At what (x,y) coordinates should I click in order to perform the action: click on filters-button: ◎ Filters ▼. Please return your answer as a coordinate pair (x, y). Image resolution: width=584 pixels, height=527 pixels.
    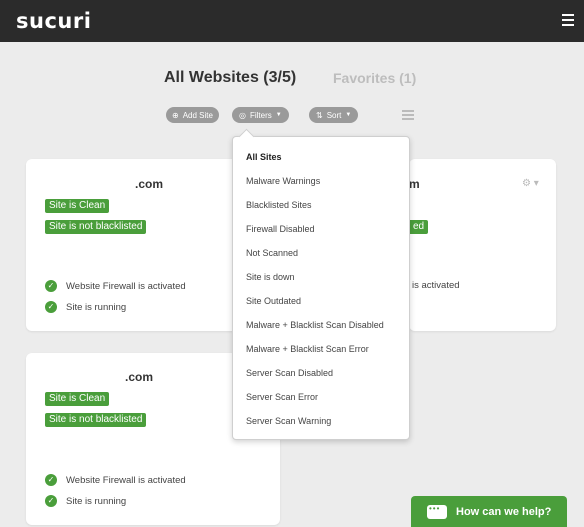
    Looking at the image, I should click on (260, 115).